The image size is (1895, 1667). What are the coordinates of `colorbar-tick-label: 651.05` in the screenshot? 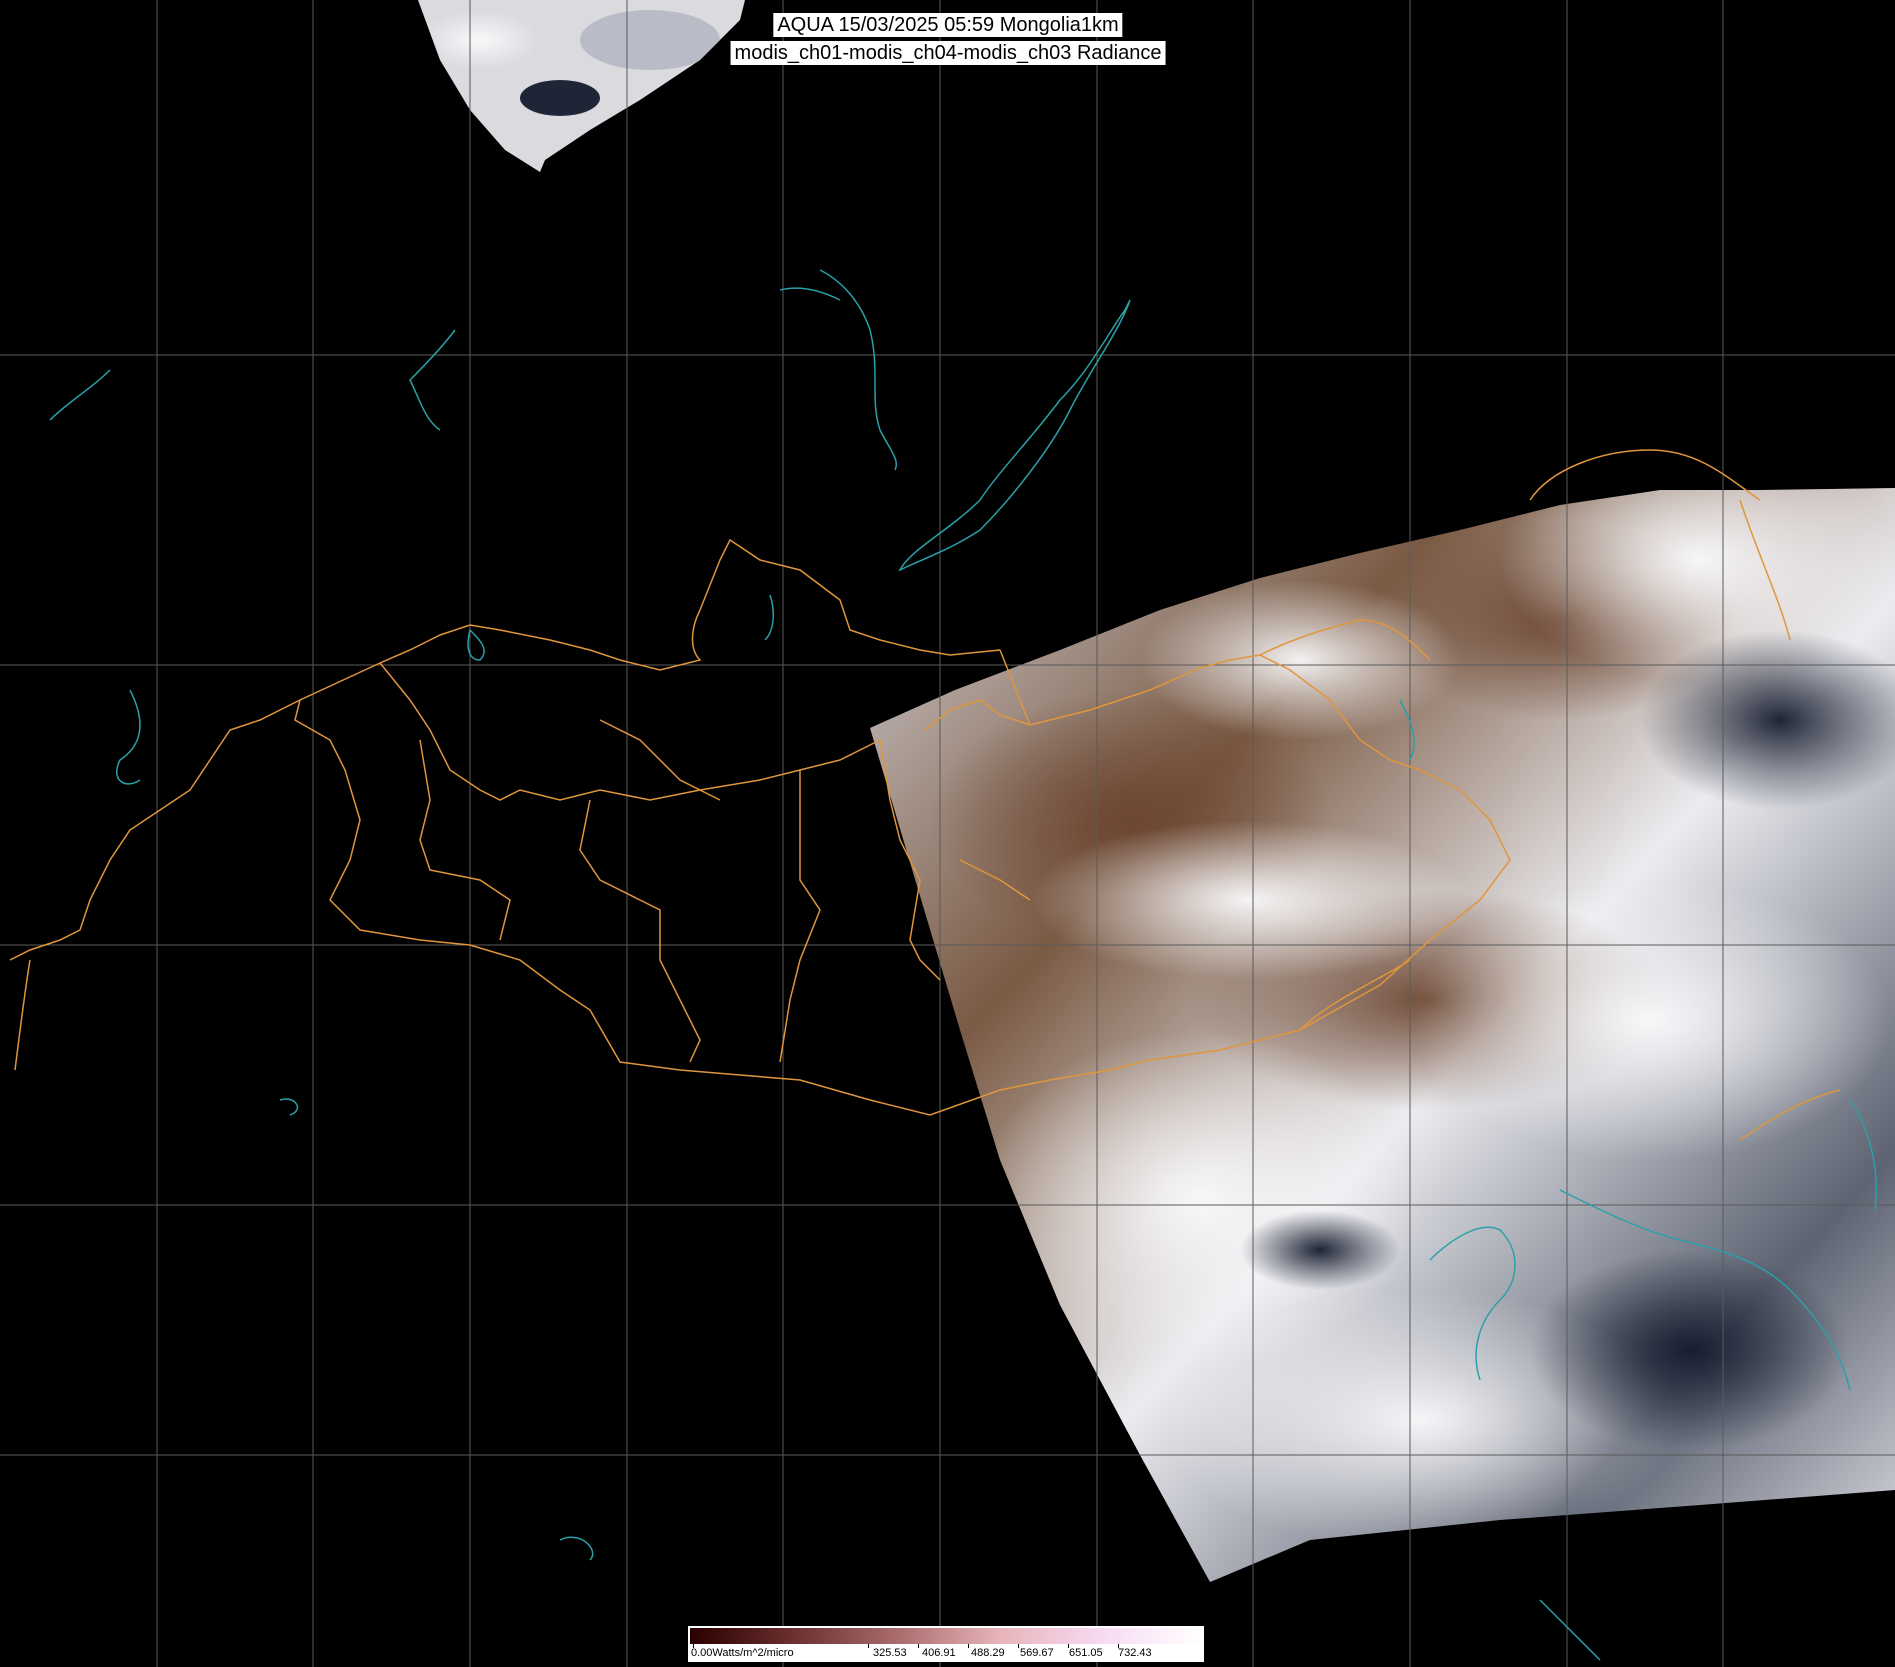 It's located at (1086, 1653).